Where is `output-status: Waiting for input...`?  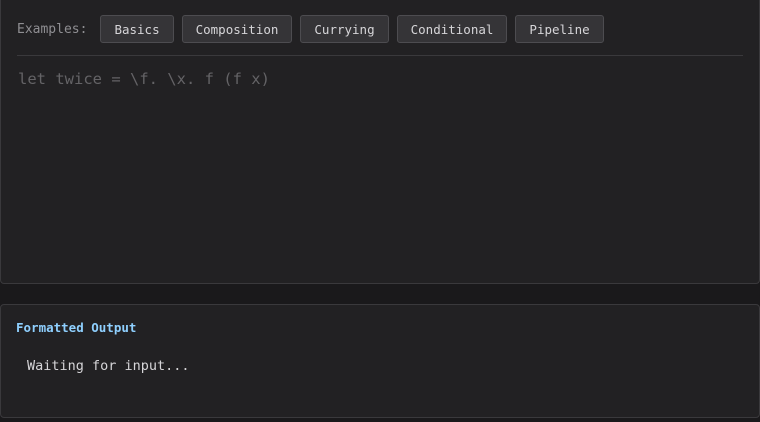
output-status: Waiting for input... is located at coordinates (108, 366).